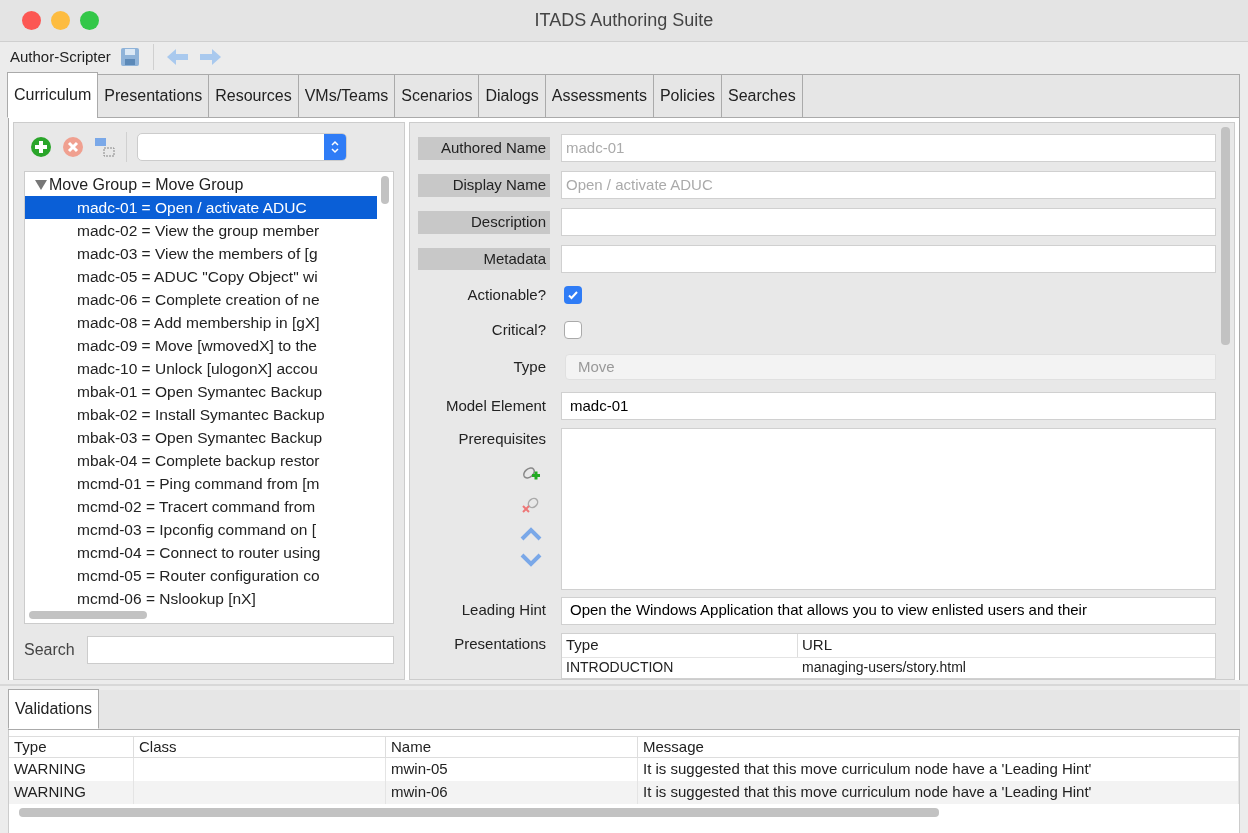 The image size is (1248, 833). Describe the element at coordinates (201, 529) in the screenshot. I see `tree-item: mcmd-03 = Ipconfig command on [` at that location.